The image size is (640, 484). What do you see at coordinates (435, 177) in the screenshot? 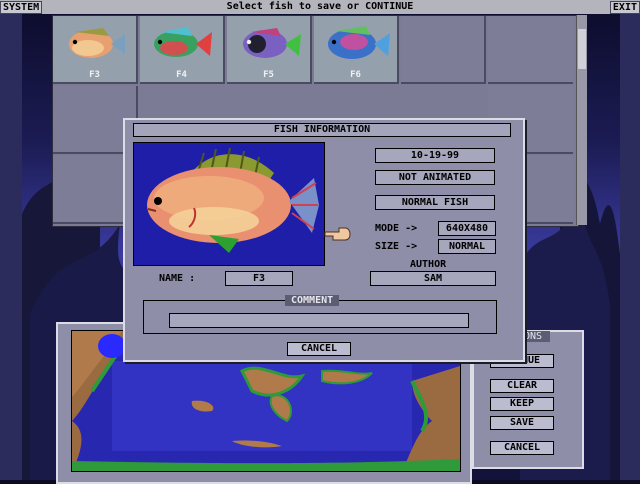
I see `animation-field: NOT ANIMATED` at bounding box center [435, 177].